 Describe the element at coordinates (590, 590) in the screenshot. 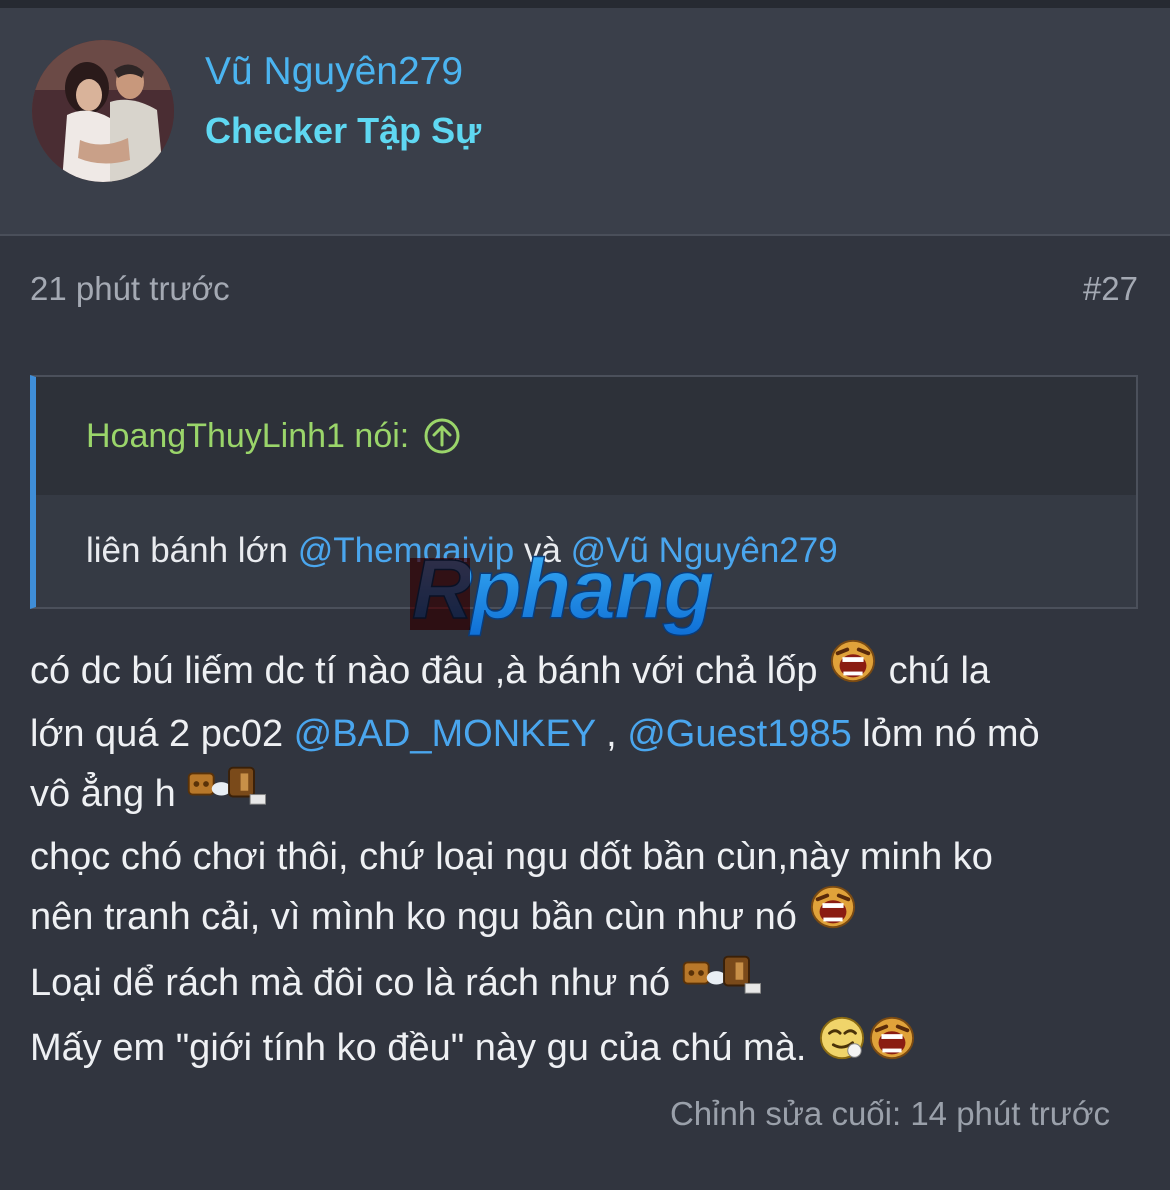

I see `watermark-logo: Rphang` at that location.